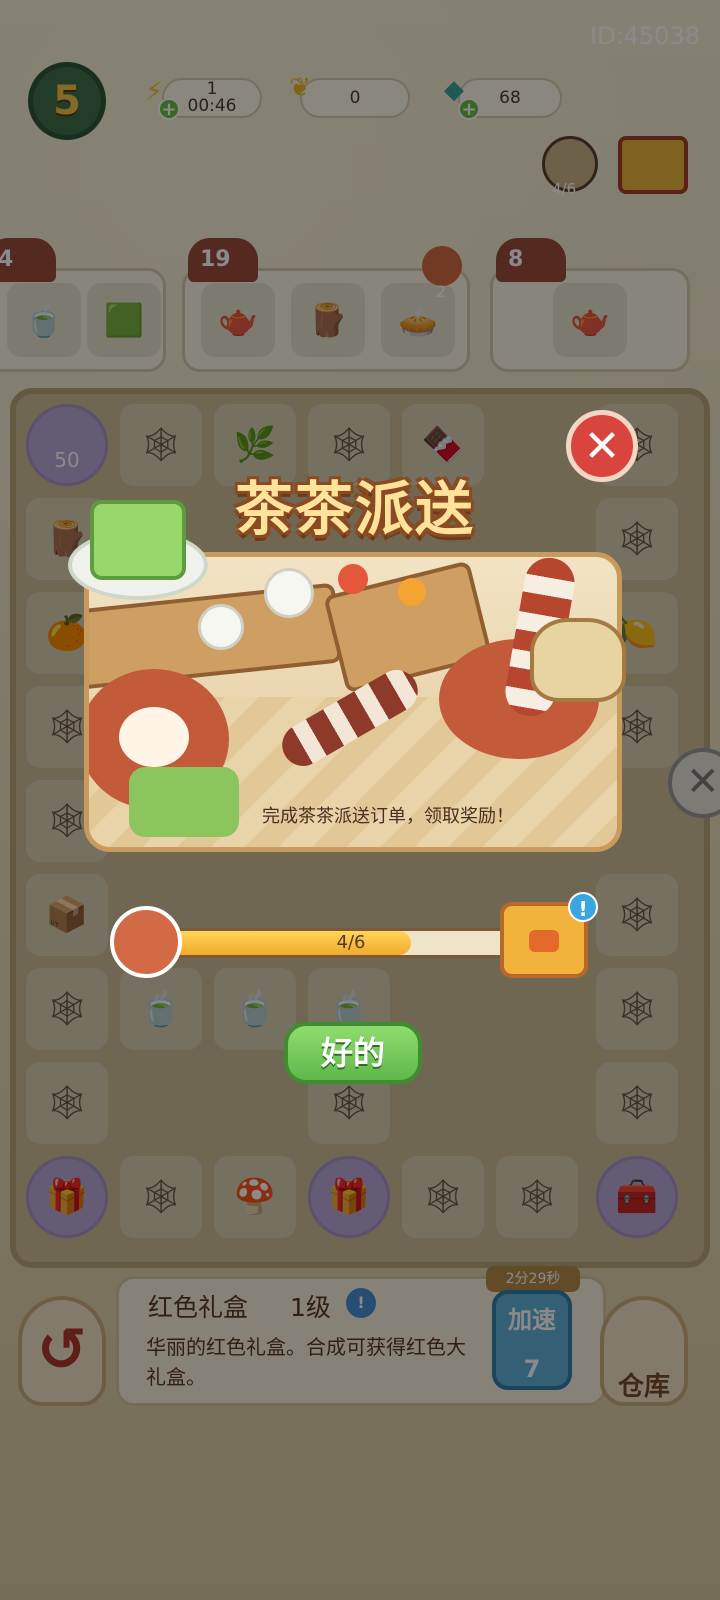  What do you see at coordinates (533, 1279) in the screenshot?
I see `speed-timer: 2分29秒` at bounding box center [533, 1279].